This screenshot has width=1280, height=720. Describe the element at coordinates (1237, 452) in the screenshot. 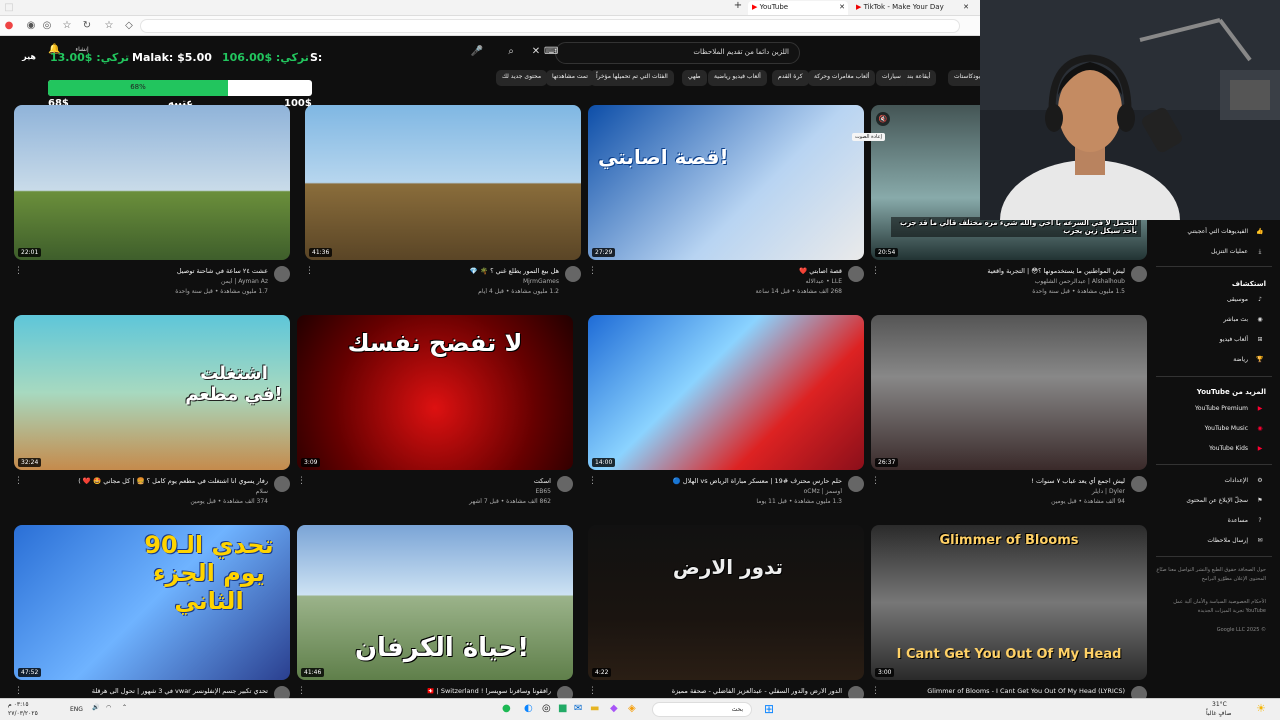

I see `sidebar-item-kids: ▶ YouTube Kids` at that location.